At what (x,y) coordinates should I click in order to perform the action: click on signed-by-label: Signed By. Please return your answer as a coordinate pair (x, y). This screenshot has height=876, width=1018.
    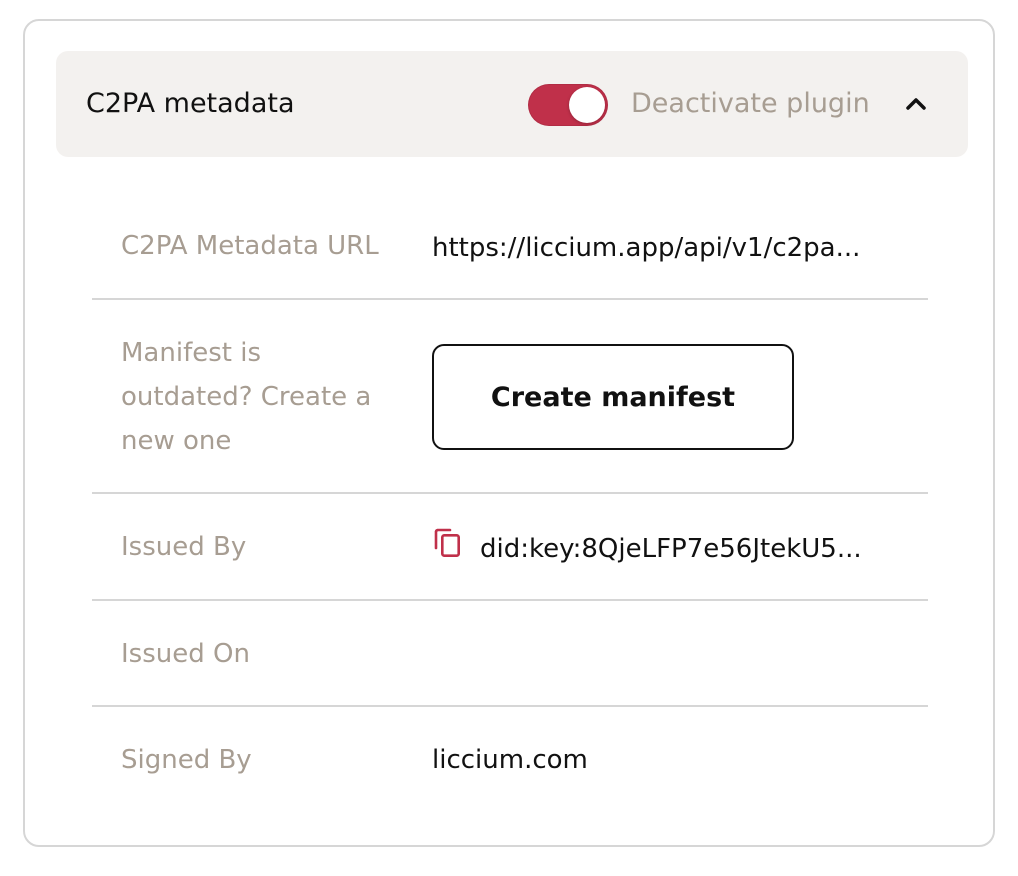
    Looking at the image, I should click on (186, 760).